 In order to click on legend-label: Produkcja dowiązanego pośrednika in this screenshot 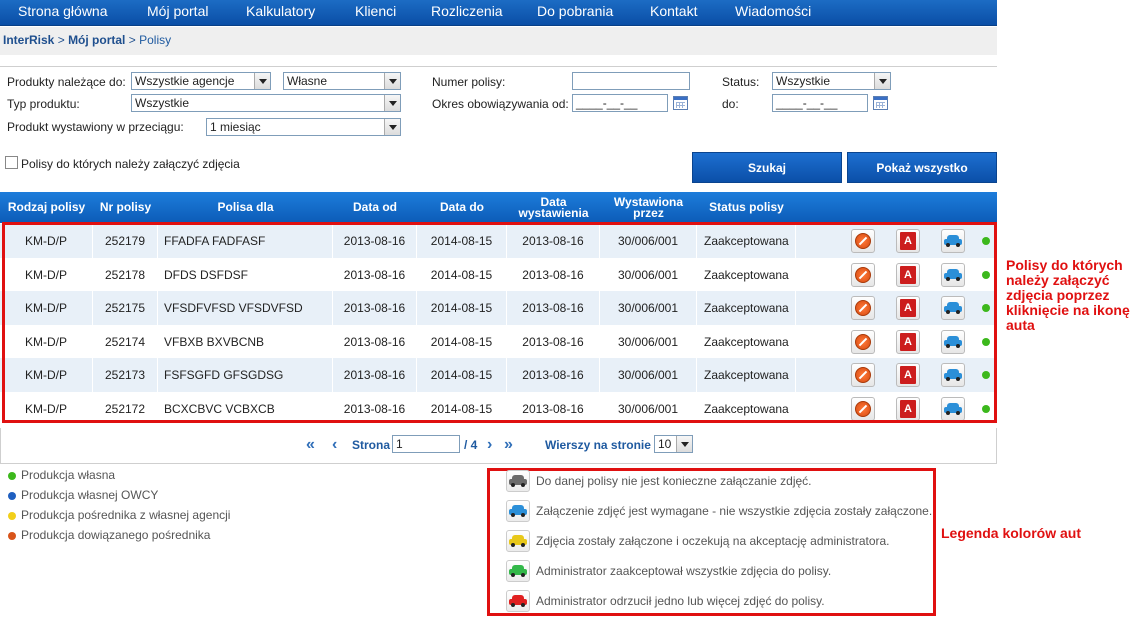, I will do `click(116, 535)`.